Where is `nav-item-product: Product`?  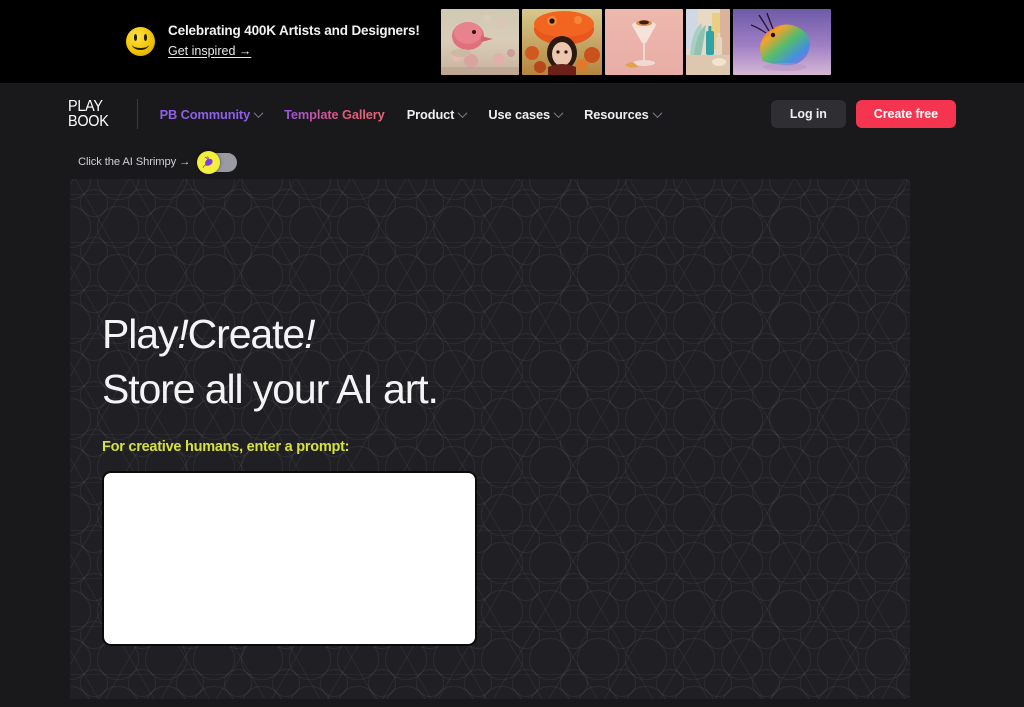 nav-item-product: Product is located at coordinates (437, 114).